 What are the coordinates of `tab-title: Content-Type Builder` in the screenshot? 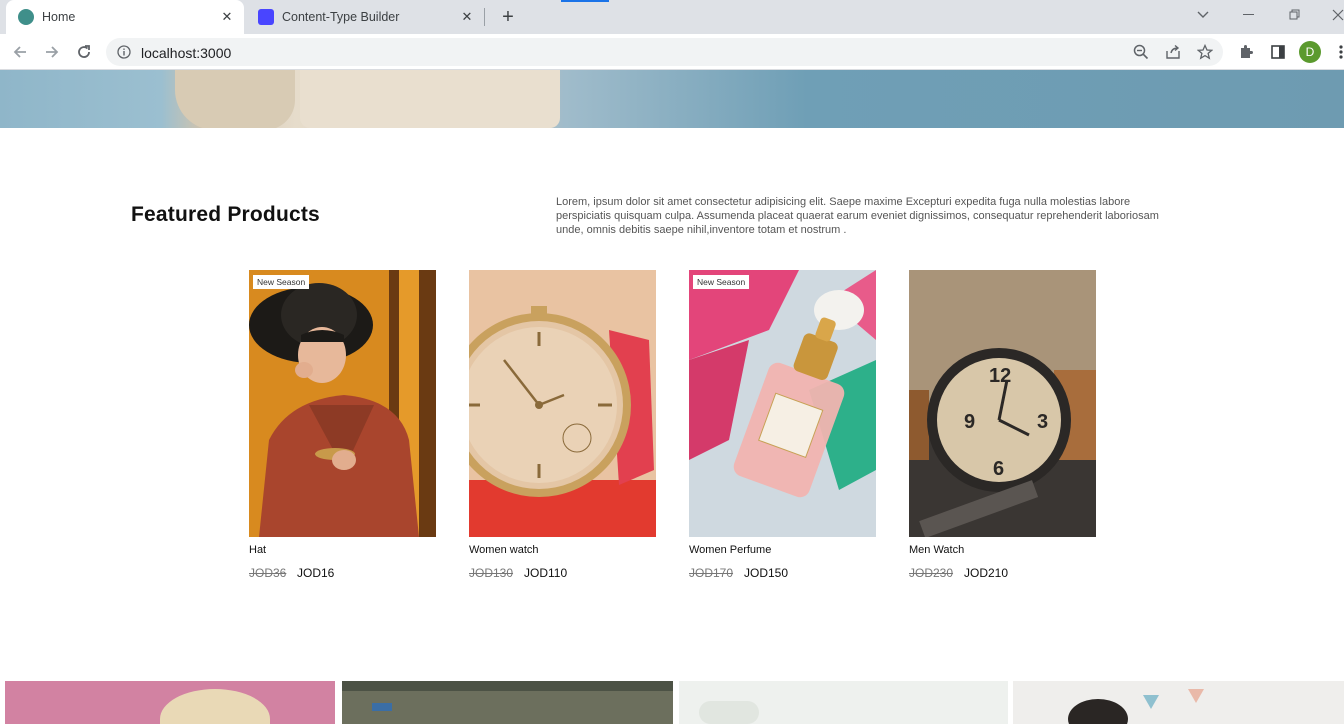 It's located at (341, 17).